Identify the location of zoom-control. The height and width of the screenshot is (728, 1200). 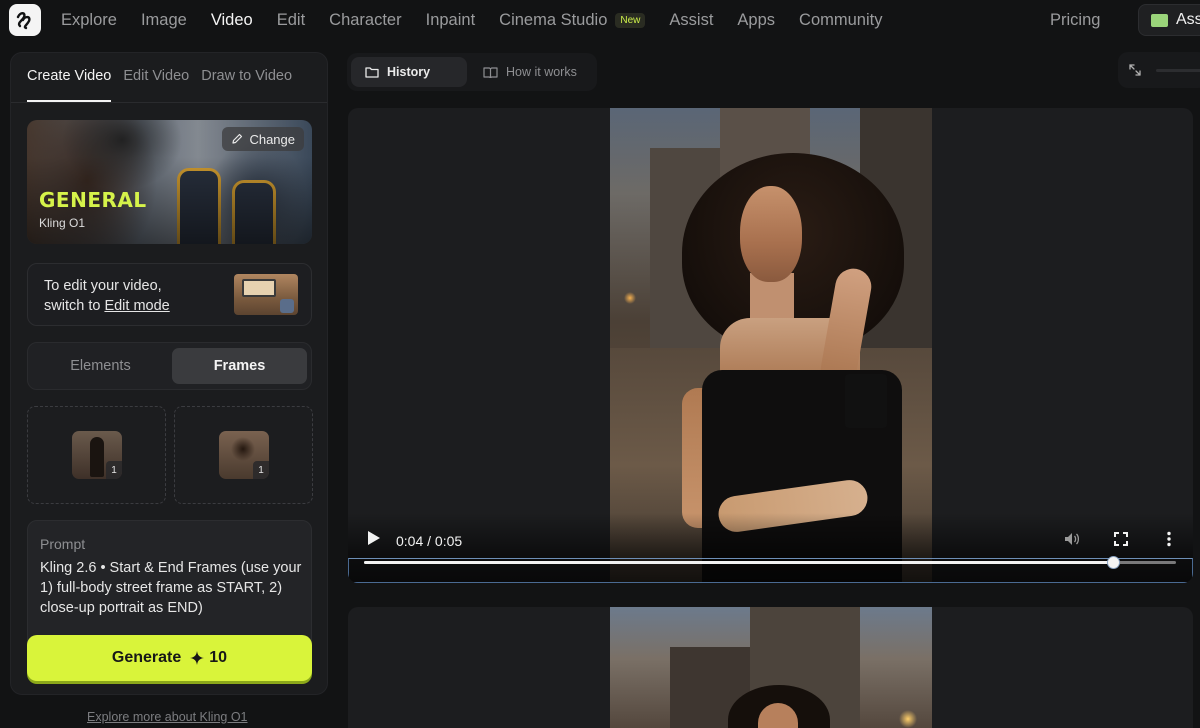
(1159, 70).